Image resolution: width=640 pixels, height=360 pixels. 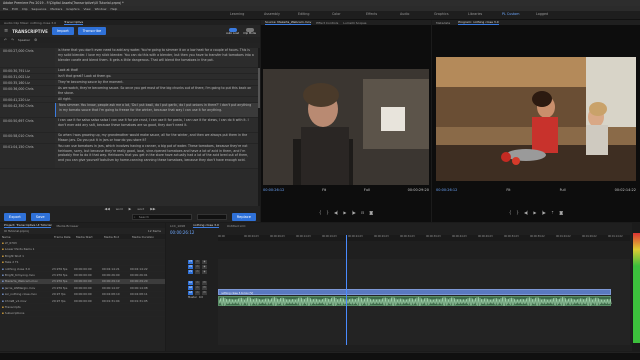 I want to click on menu-file: File, so click(x=5, y=9).